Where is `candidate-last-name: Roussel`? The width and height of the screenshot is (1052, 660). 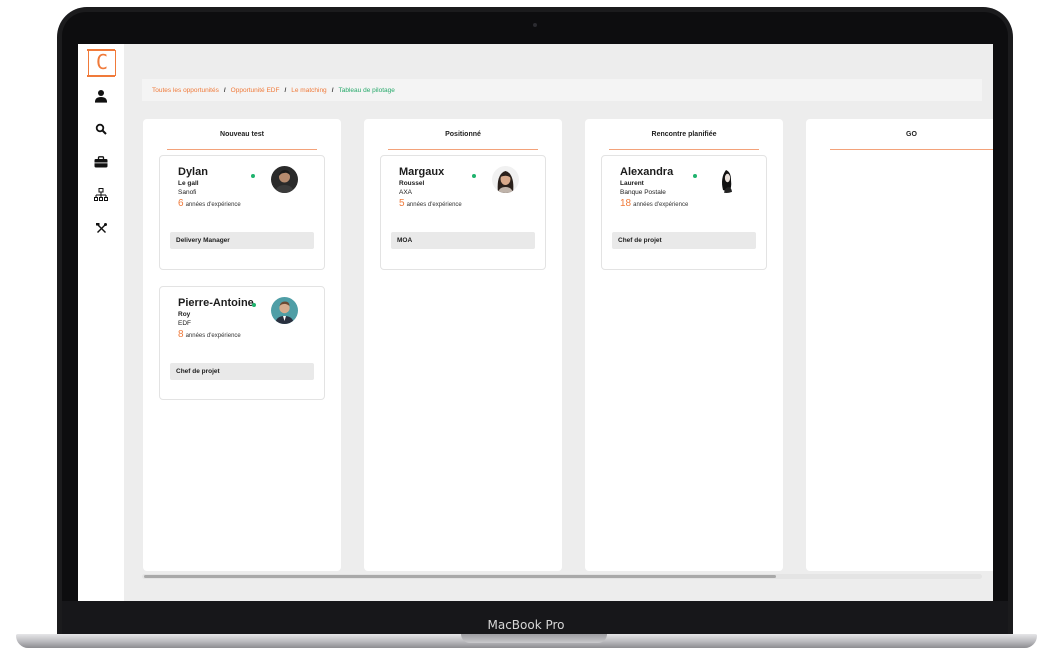 candidate-last-name: Roussel is located at coordinates (412, 183).